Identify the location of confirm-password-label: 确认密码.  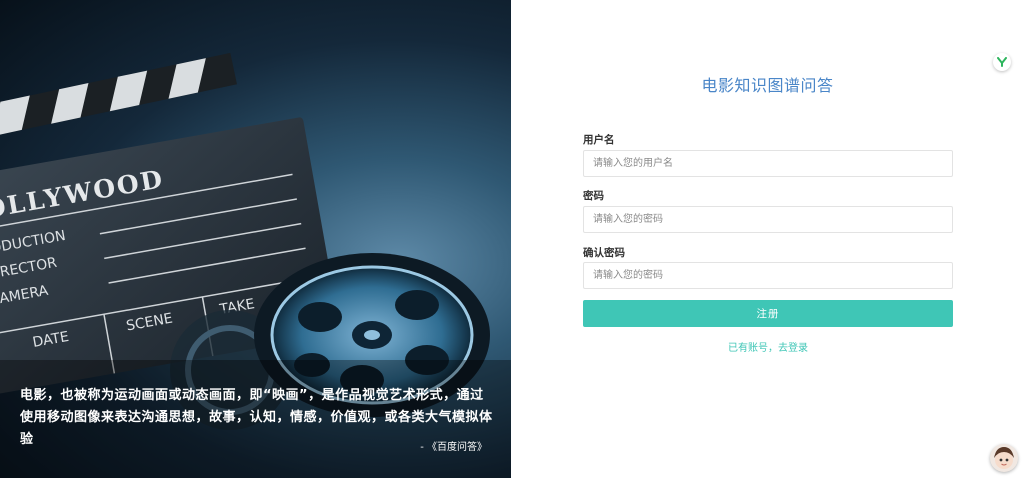
(604, 253).